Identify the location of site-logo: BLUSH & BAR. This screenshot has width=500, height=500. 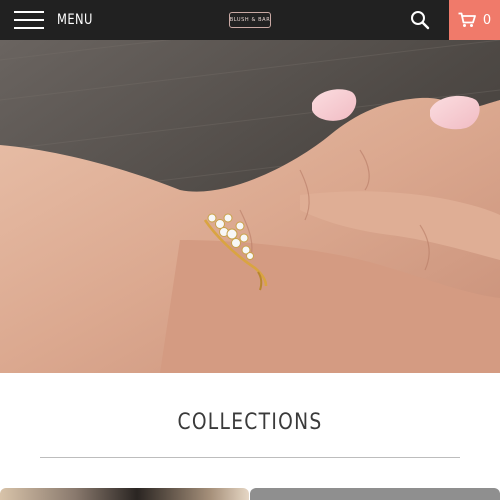
(250, 20).